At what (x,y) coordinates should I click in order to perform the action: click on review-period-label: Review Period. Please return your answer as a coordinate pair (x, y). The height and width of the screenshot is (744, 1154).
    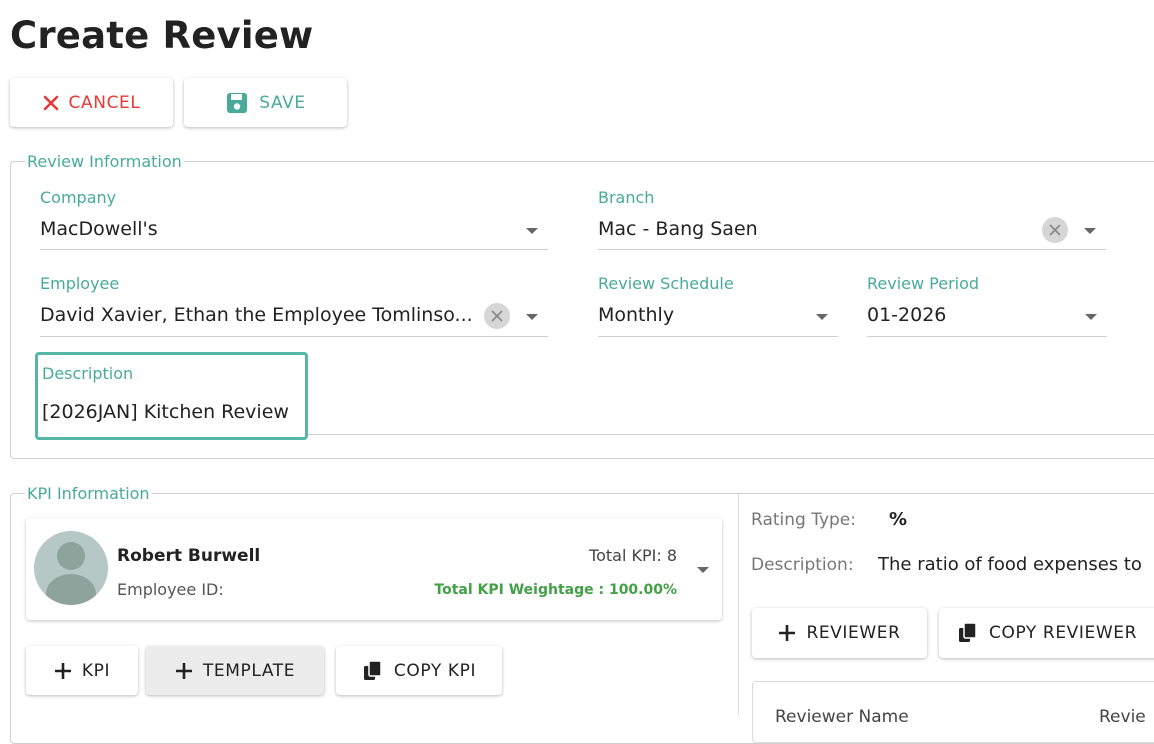
    Looking at the image, I should click on (923, 283).